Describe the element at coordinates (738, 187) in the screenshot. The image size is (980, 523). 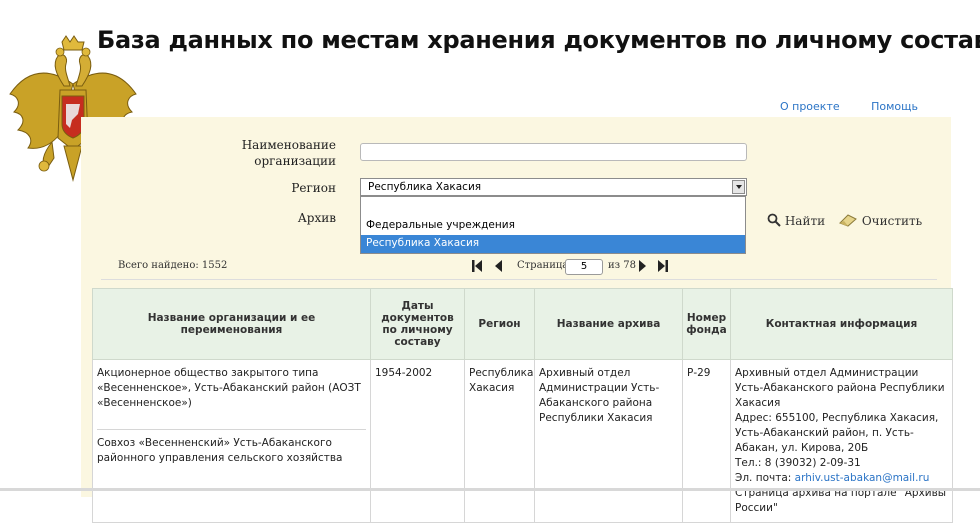
I see `chevron-down-icon` at that location.